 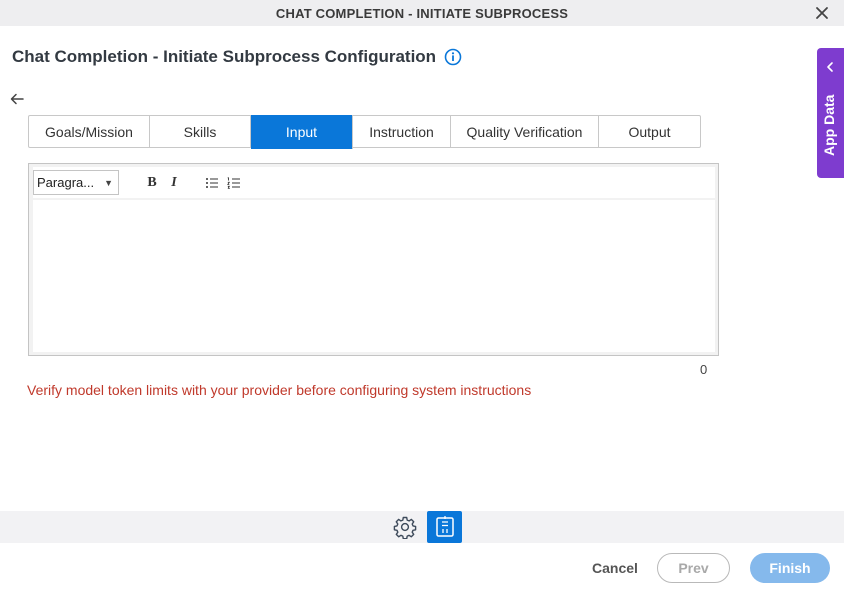 What do you see at coordinates (108, 182) in the screenshot?
I see `chevron-down-icon: ▼` at bounding box center [108, 182].